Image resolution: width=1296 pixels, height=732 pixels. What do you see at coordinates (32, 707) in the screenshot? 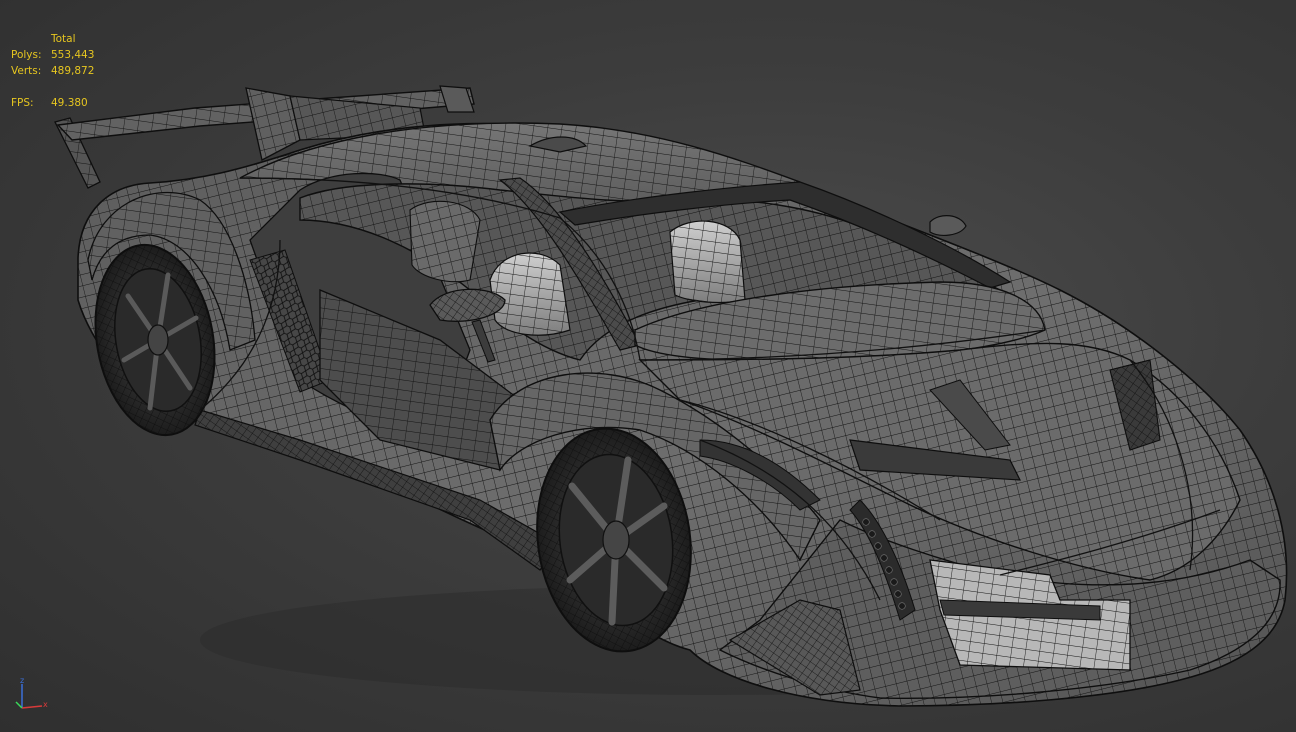
I see `x-axis-line` at bounding box center [32, 707].